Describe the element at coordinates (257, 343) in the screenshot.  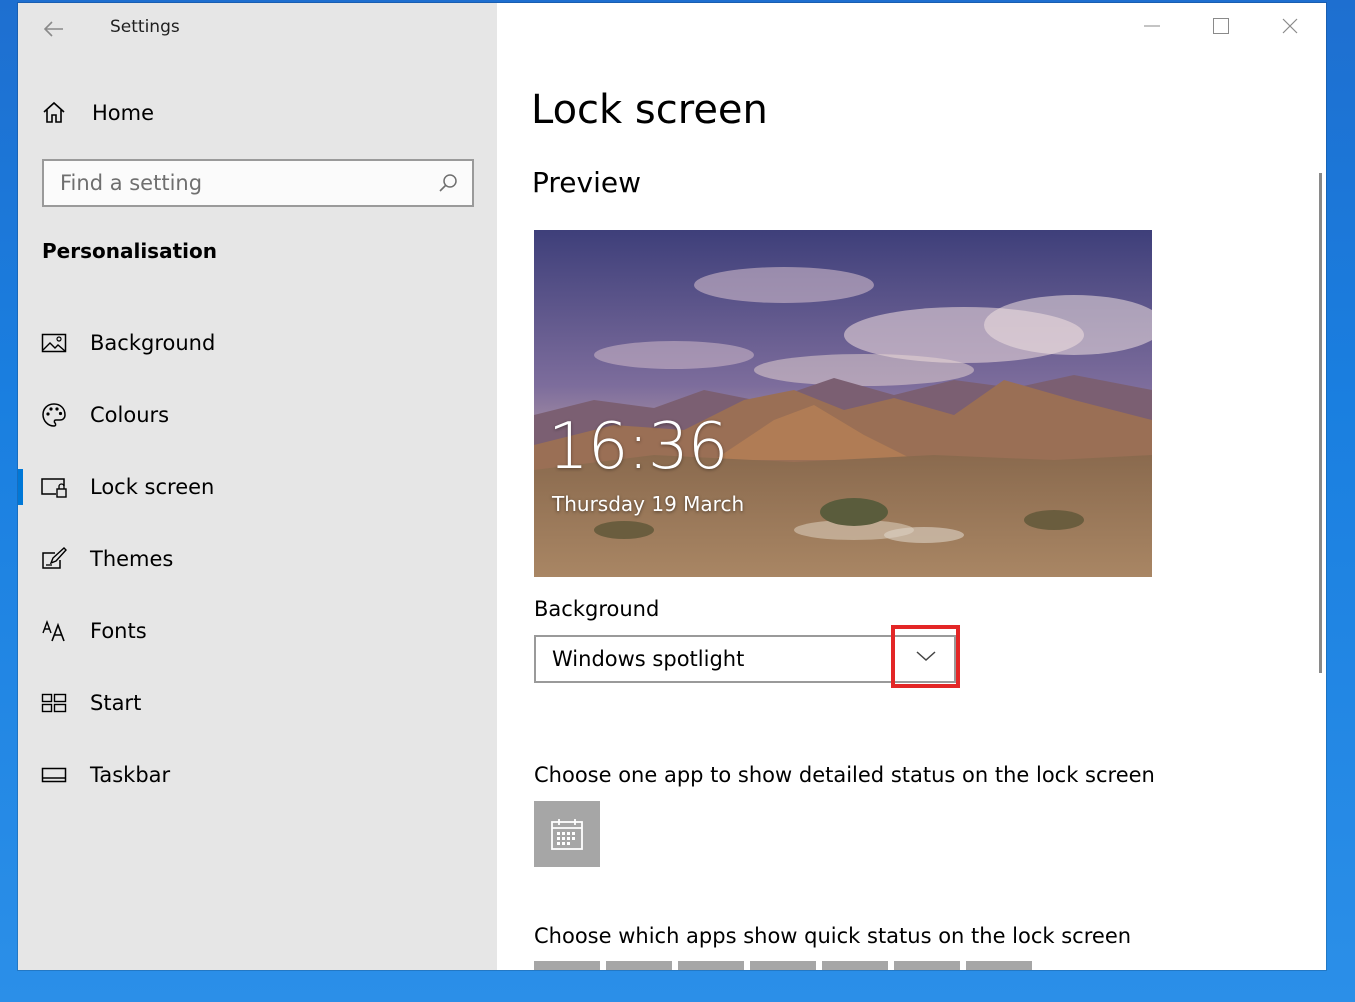
I see `sidebar-item-background: Background` at that location.